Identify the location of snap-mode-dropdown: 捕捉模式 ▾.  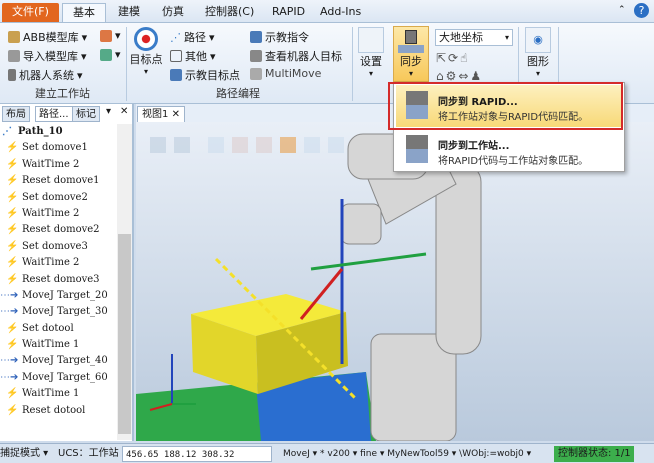
(24, 454).